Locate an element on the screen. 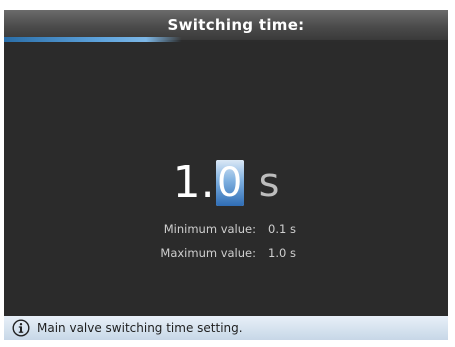 The image size is (455, 347). maximum-value-label: Maximum value: is located at coordinates (208, 253).